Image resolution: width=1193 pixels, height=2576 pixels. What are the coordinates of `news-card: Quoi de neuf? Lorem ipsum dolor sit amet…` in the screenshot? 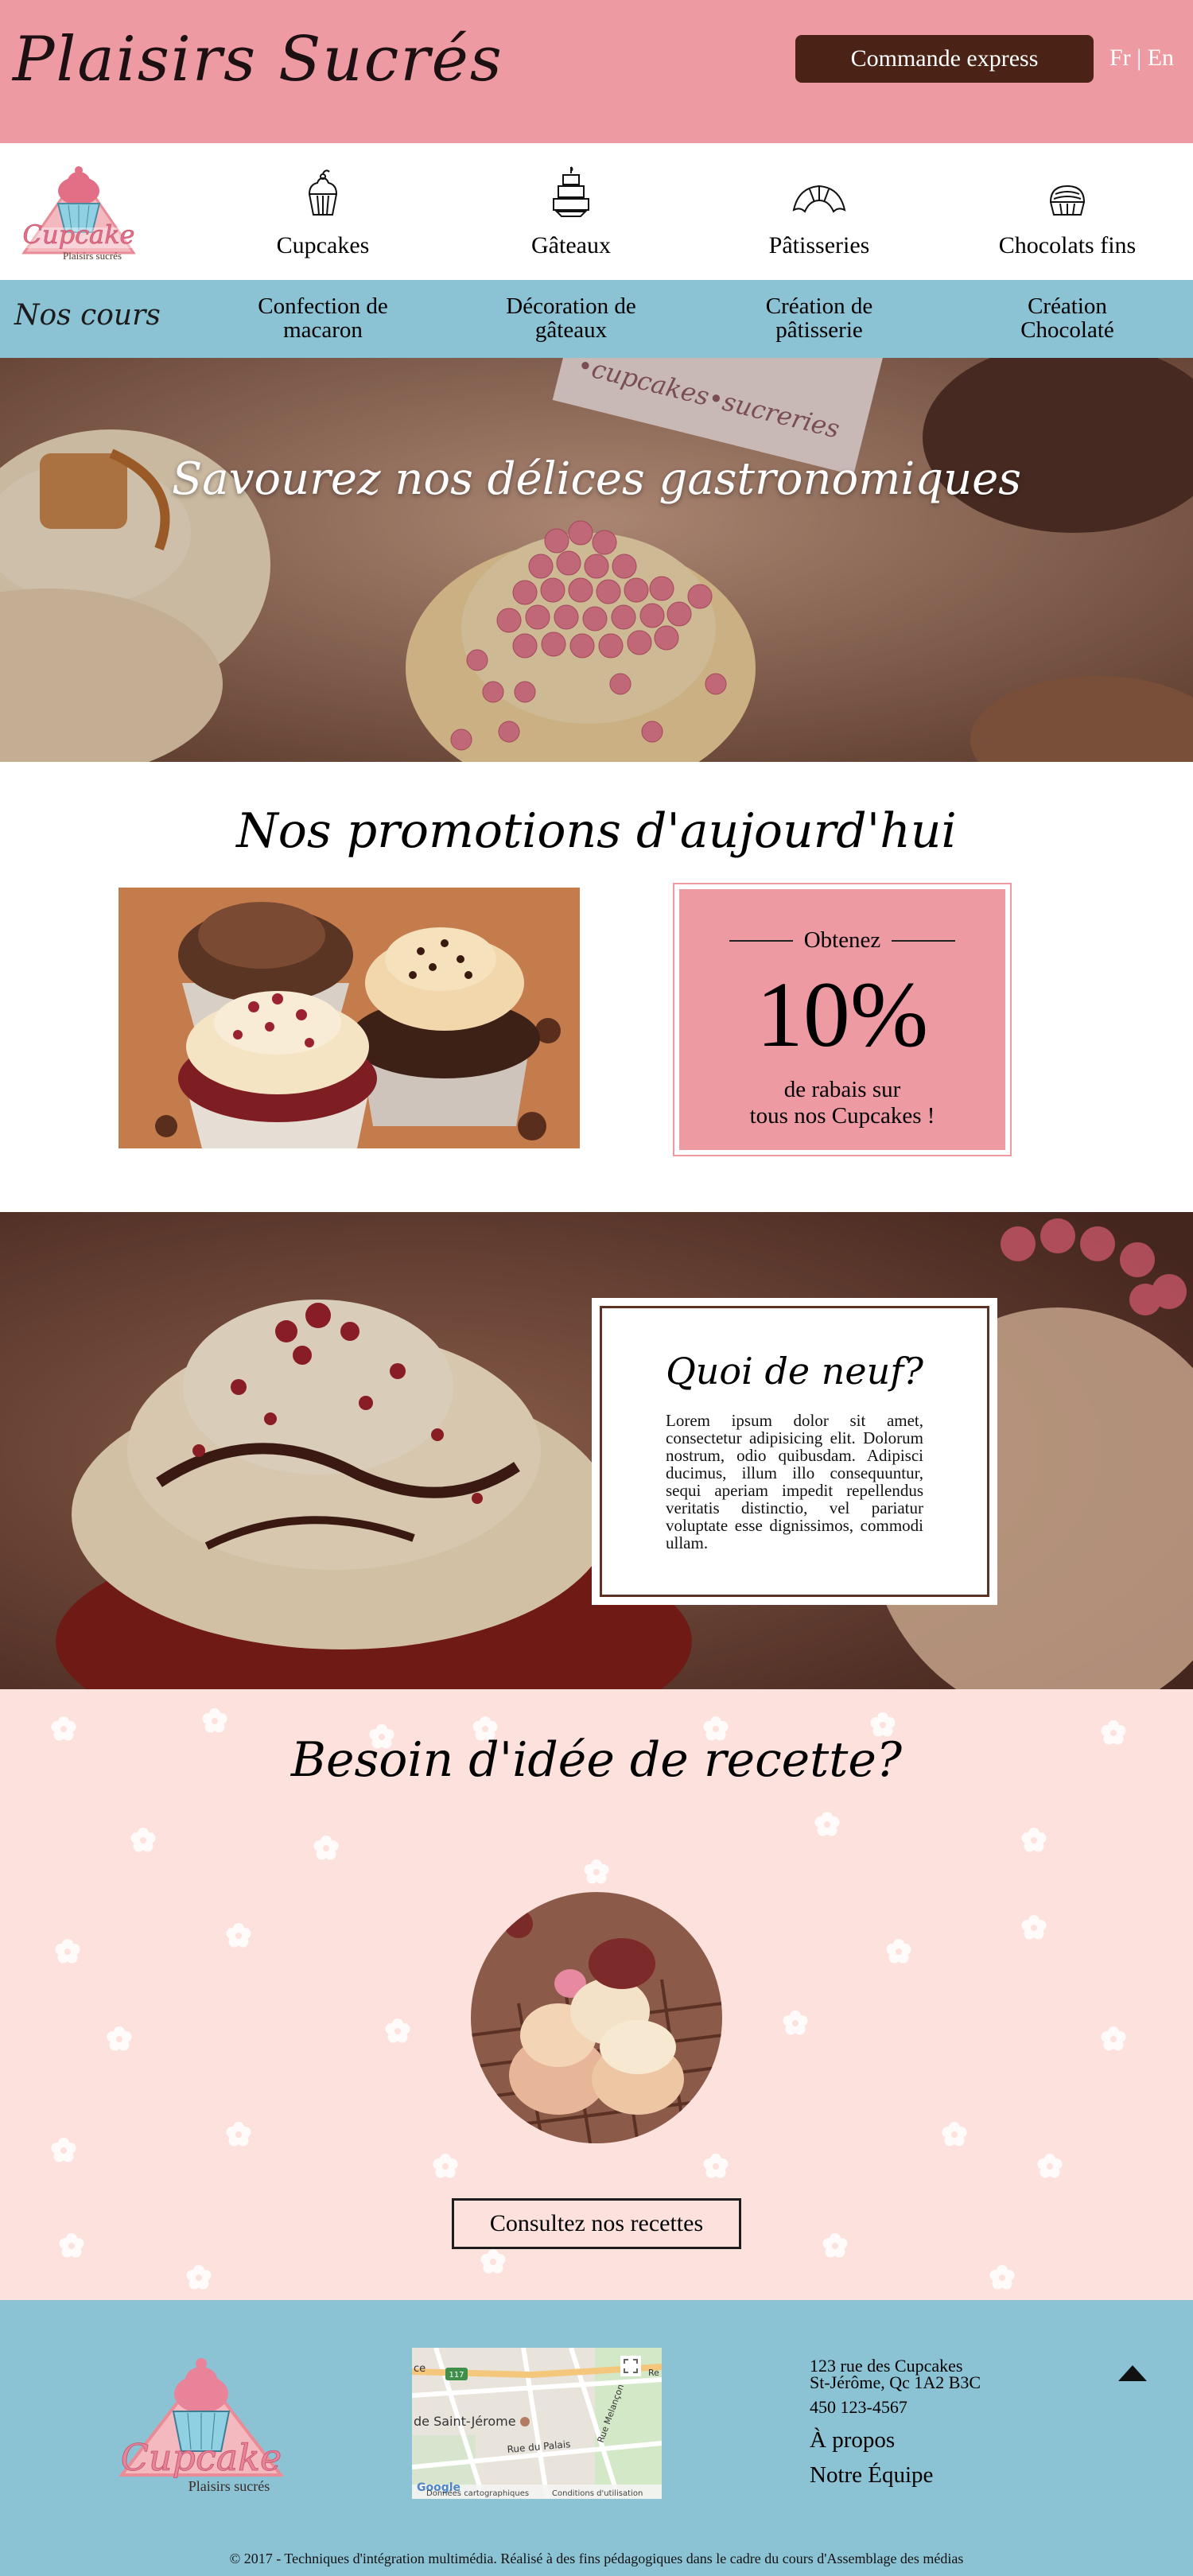 It's located at (794, 1451).